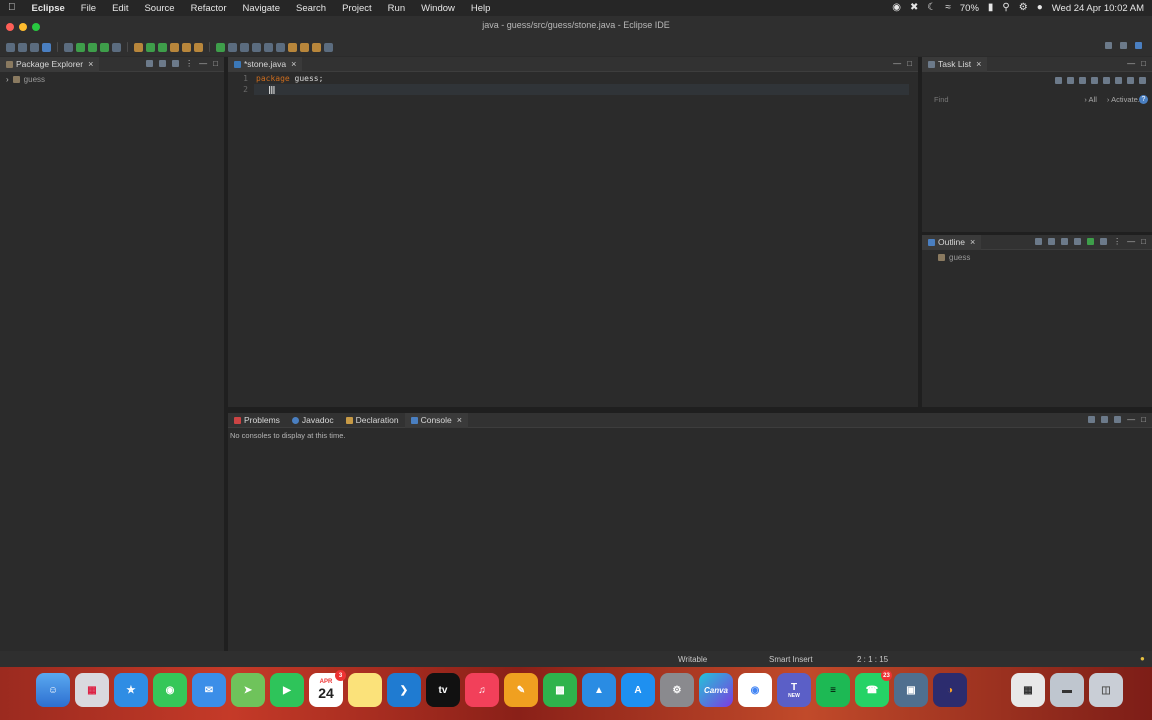  I want to click on menu-window: Window, so click(438, 8).